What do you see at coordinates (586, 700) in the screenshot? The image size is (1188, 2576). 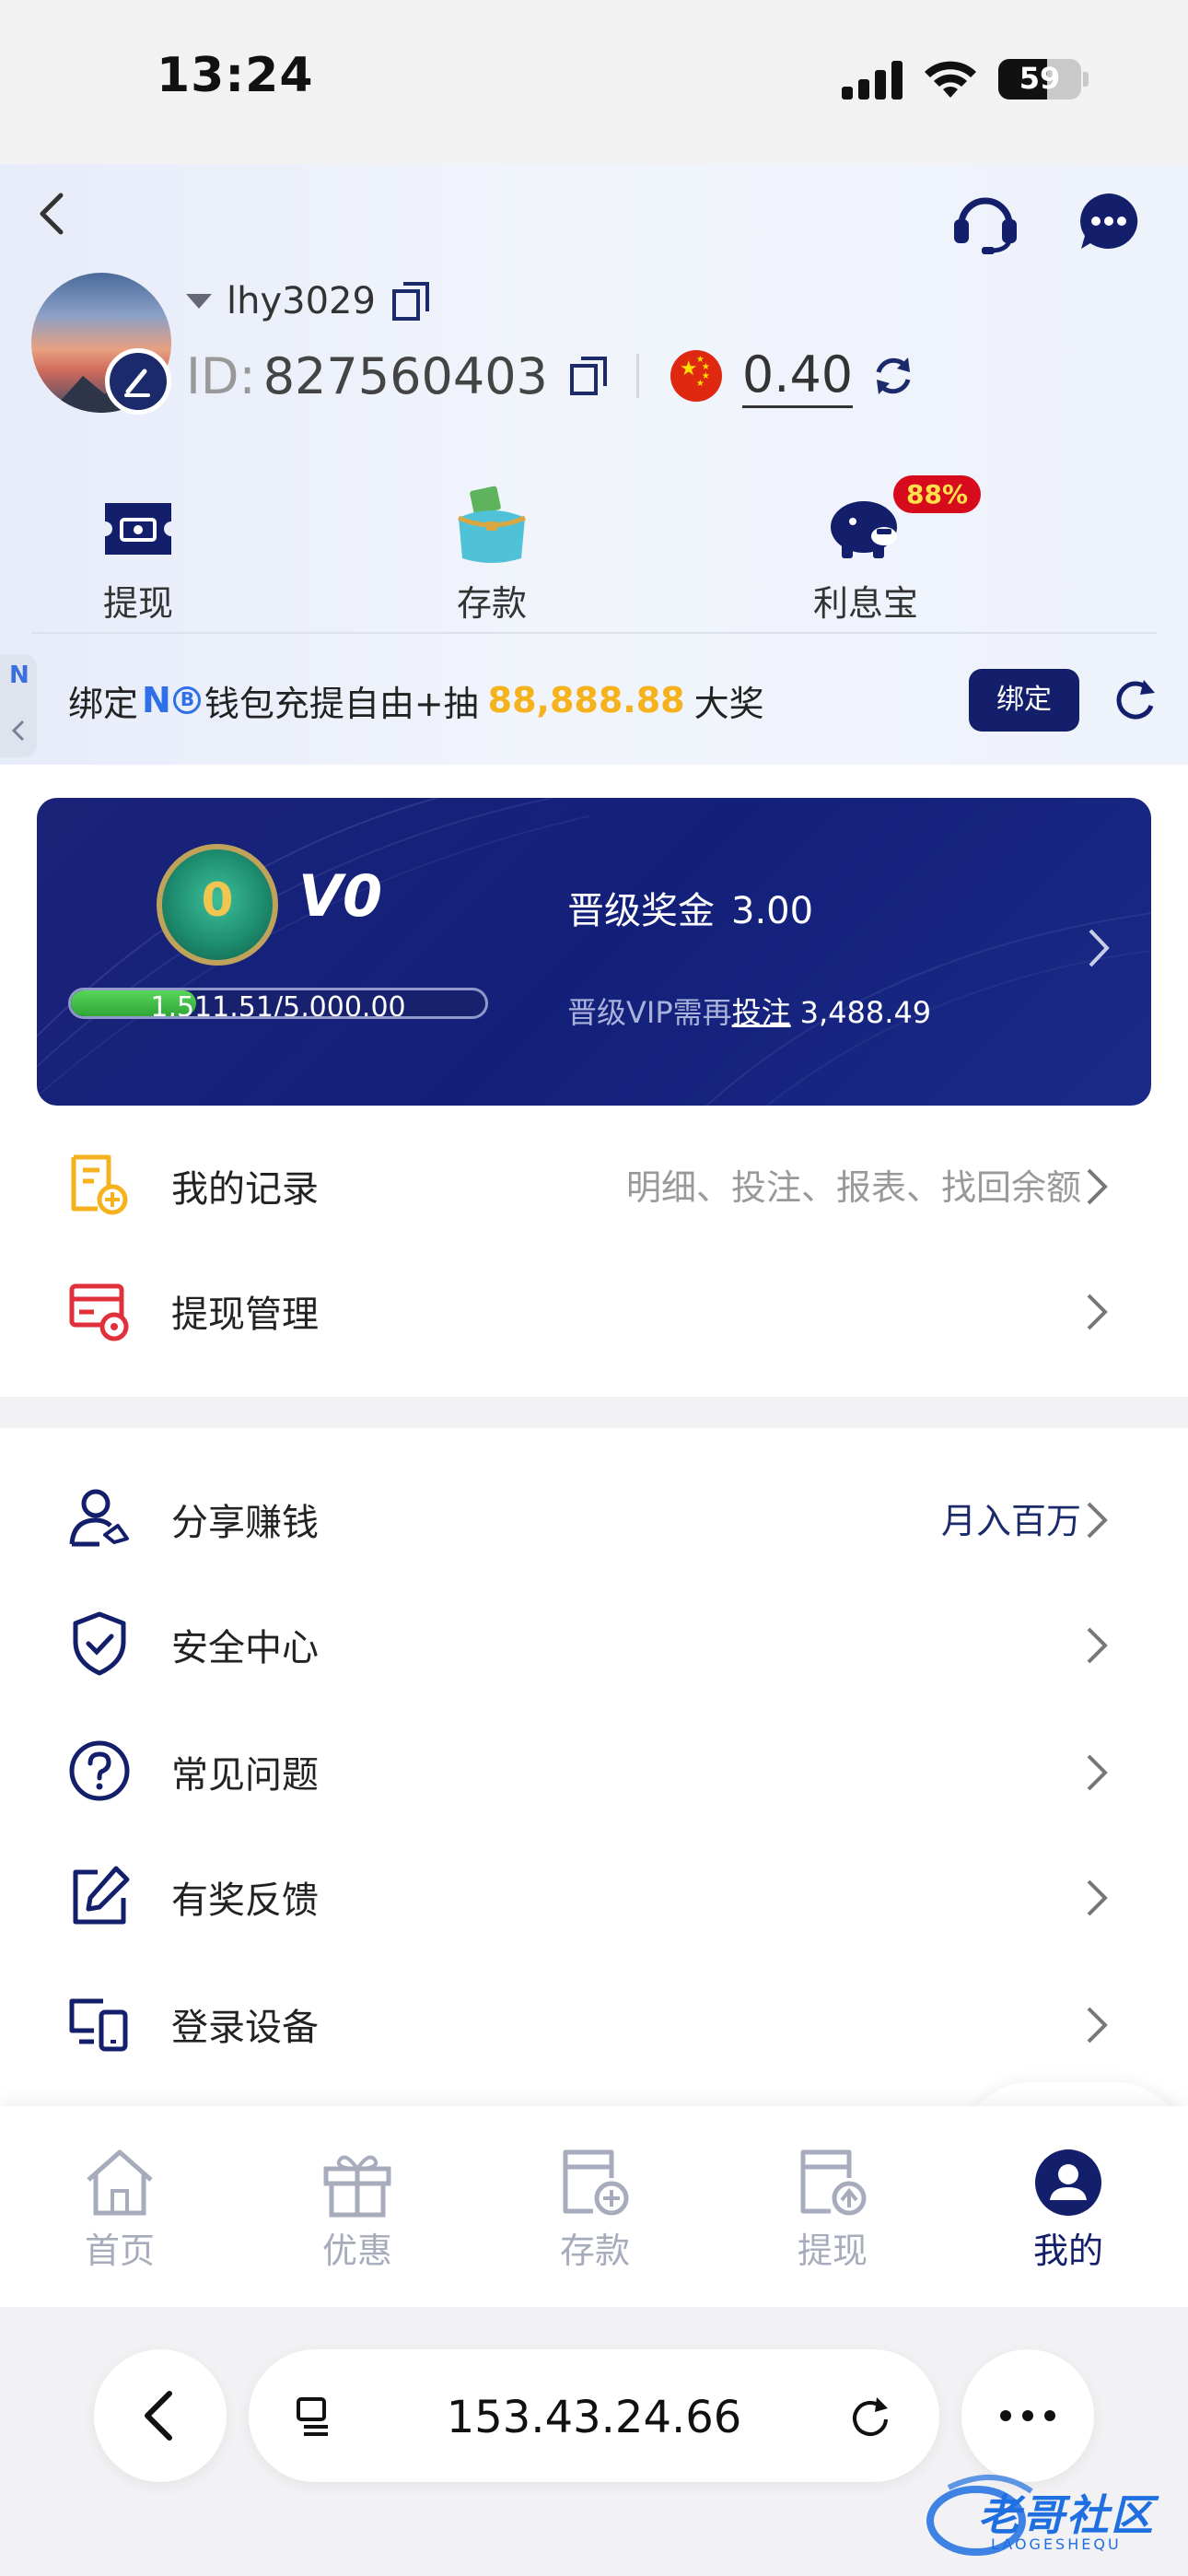 I see `promo-amount: 88,888.88` at bounding box center [586, 700].